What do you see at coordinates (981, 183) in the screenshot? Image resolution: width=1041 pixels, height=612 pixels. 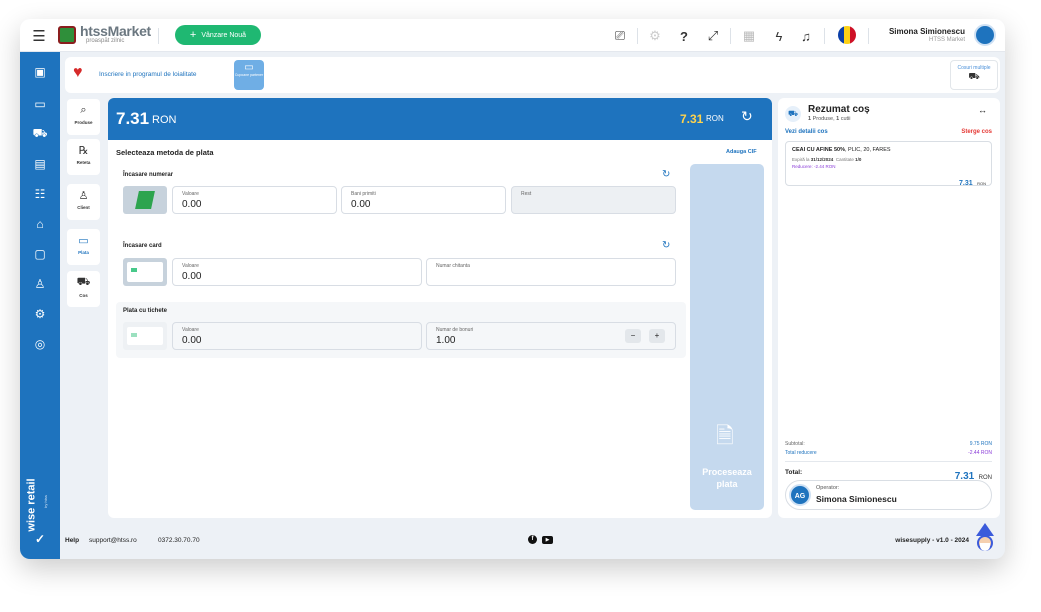 I see `item-price-currency: RON` at bounding box center [981, 183].